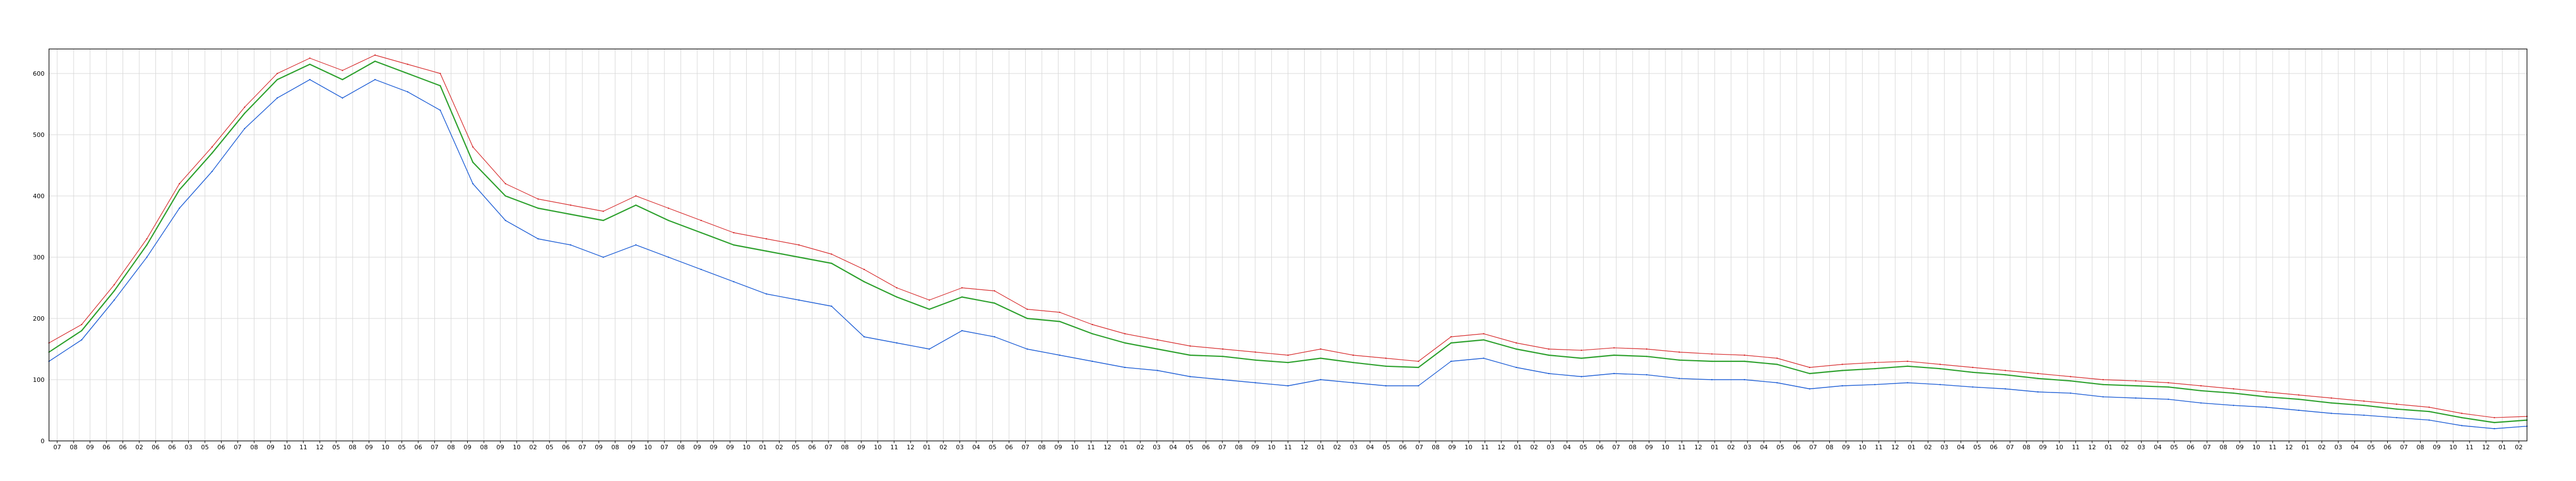 Image resolution: width=2576 pixels, height=481 pixels. What do you see at coordinates (1813, 447) in the screenshot?
I see `x-tick-label: 07` at bounding box center [1813, 447].